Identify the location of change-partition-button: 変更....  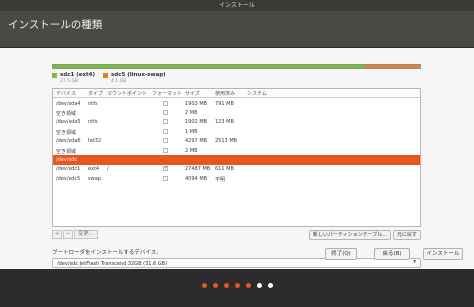
(86, 234).